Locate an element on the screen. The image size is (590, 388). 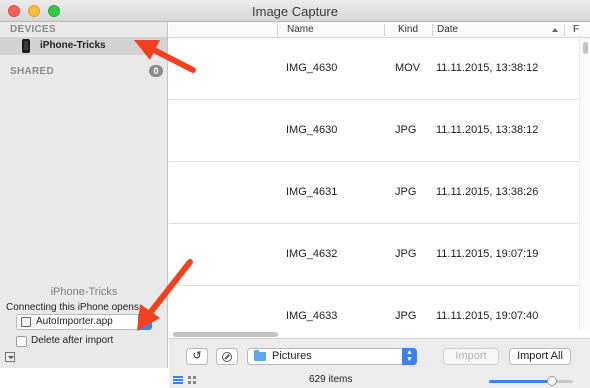
delete-button is located at coordinates (227, 356).